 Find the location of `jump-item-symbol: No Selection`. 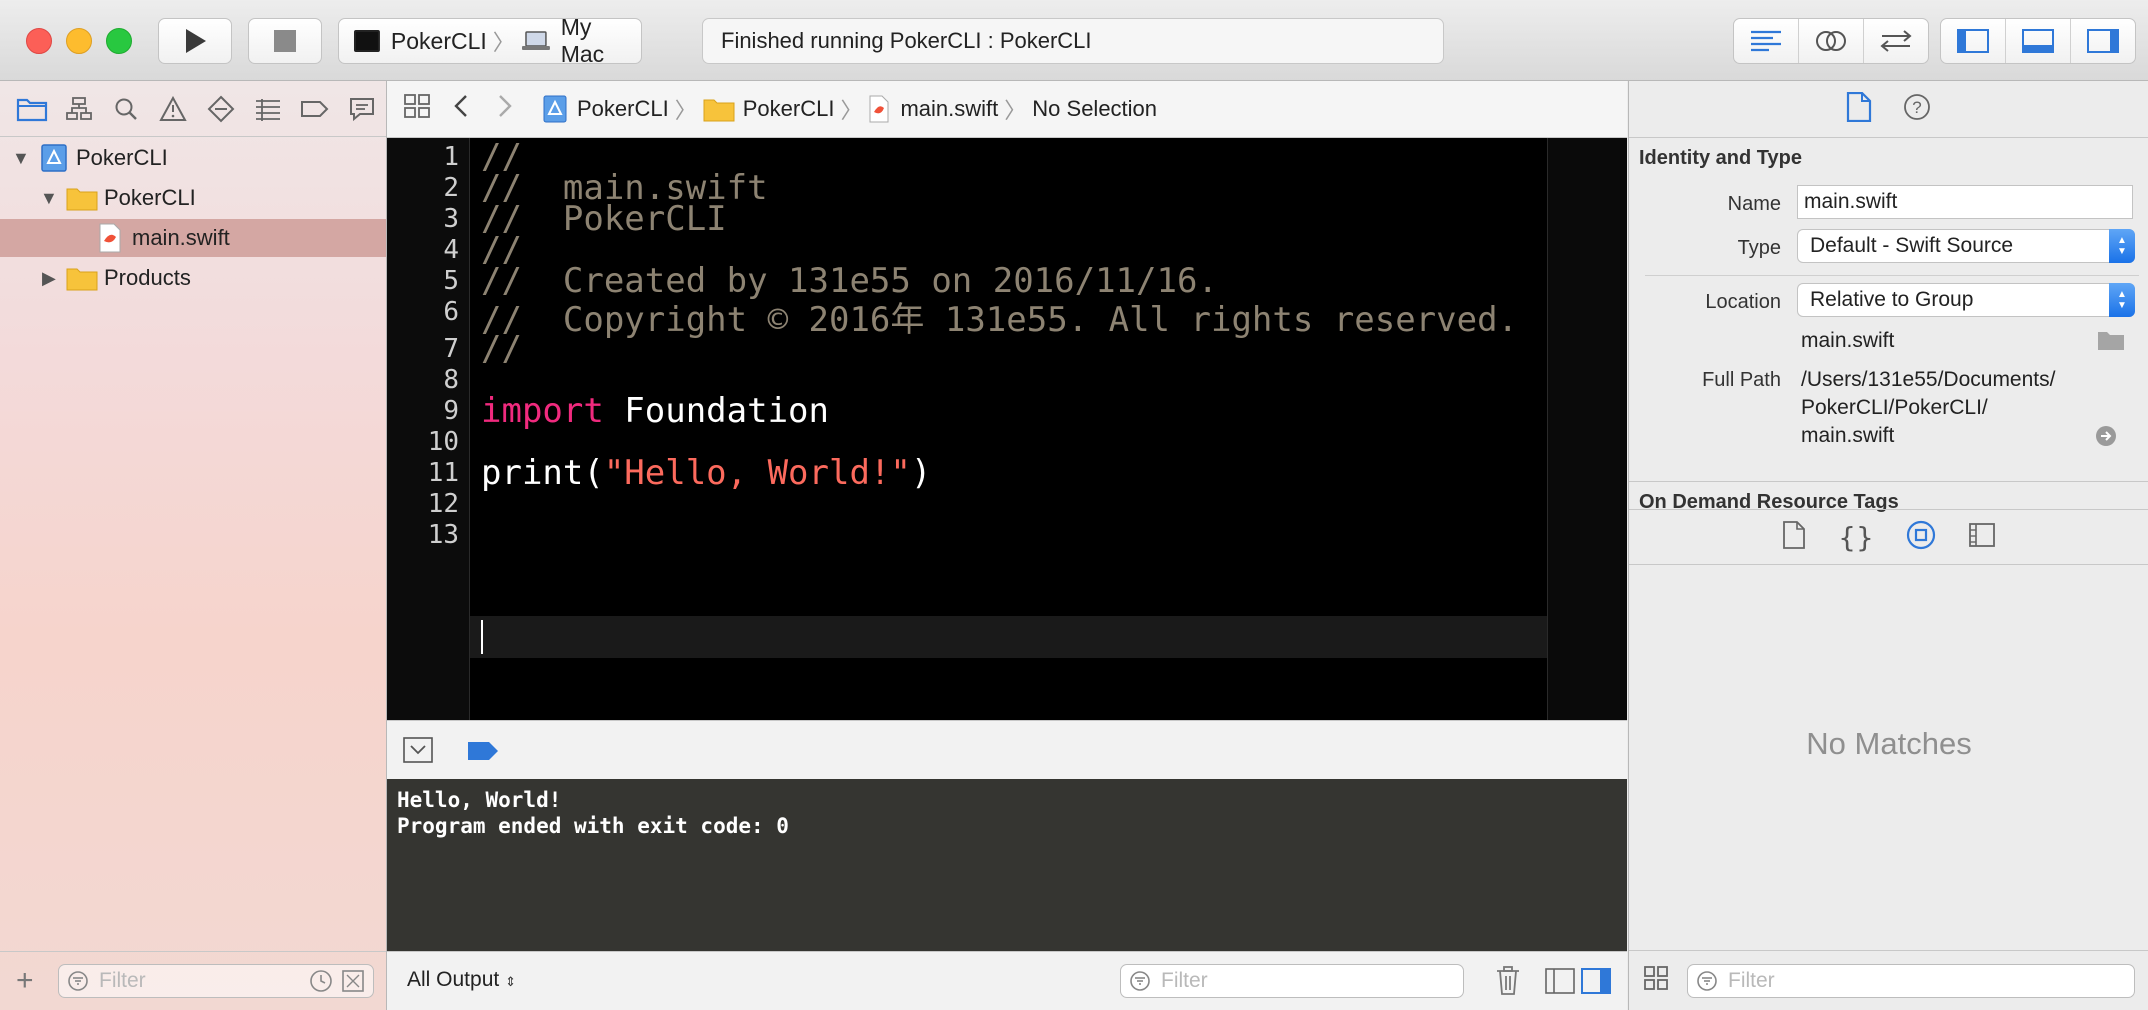

jump-item-symbol: No Selection is located at coordinates (1094, 109).